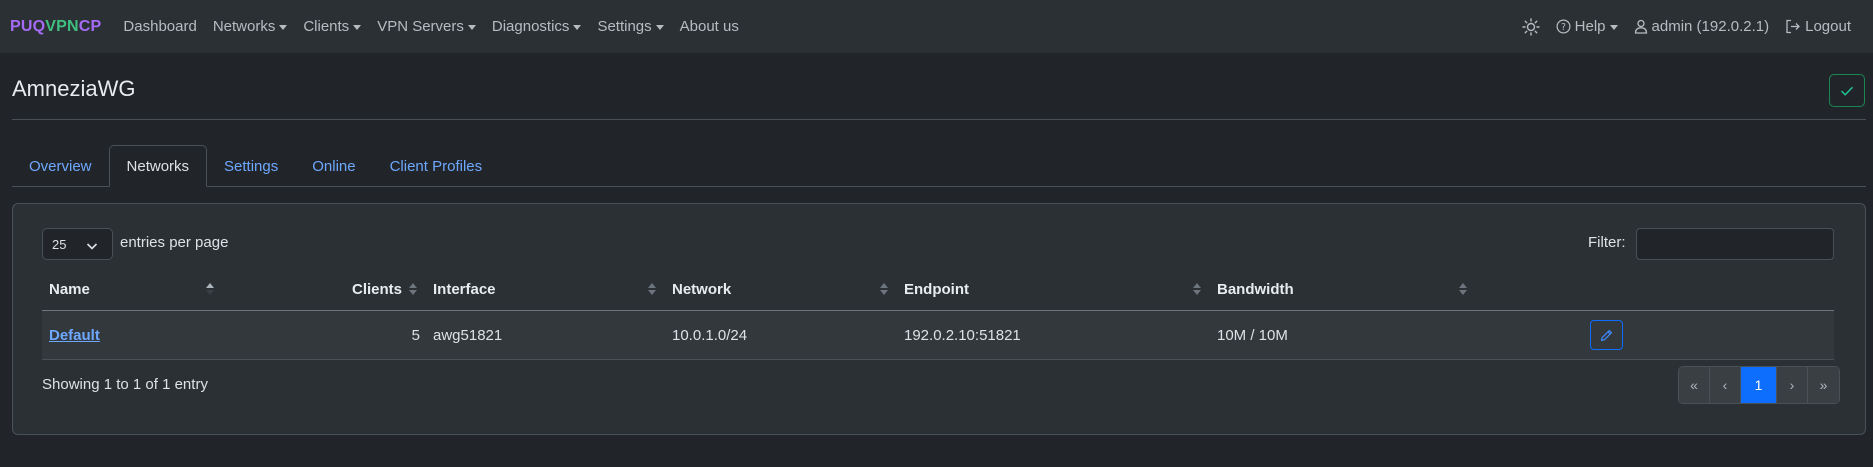 The image size is (1873, 467). I want to click on person-icon, so click(1641, 26).